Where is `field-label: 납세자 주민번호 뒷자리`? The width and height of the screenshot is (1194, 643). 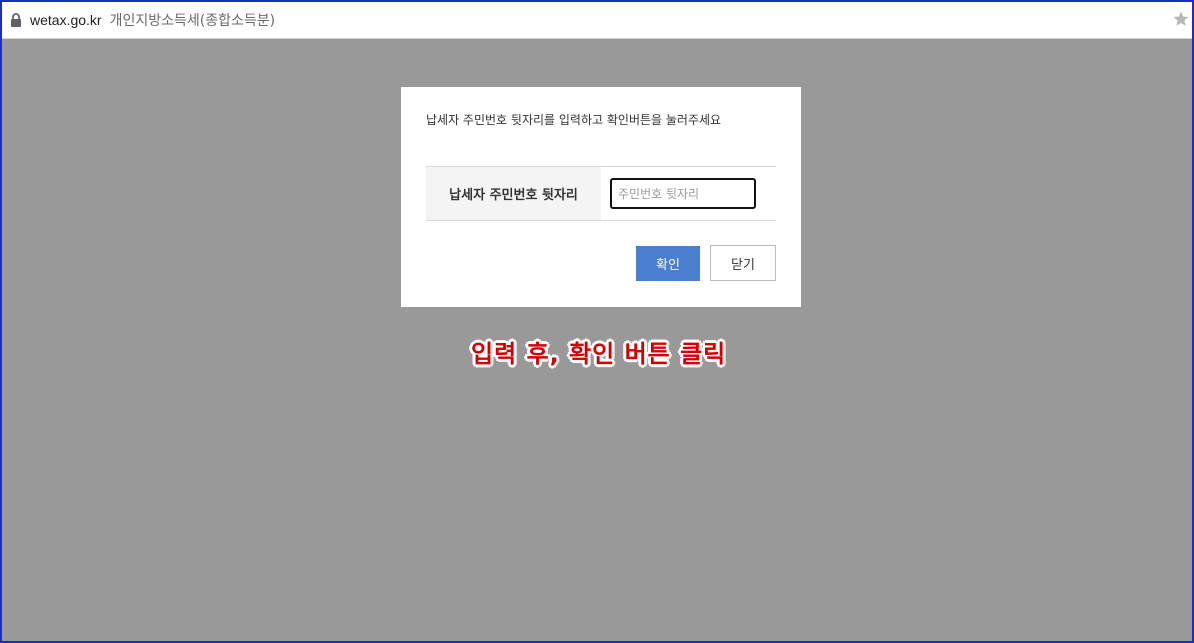 field-label: 납세자 주민번호 뒷자리 is located at coordinates (513, 193).